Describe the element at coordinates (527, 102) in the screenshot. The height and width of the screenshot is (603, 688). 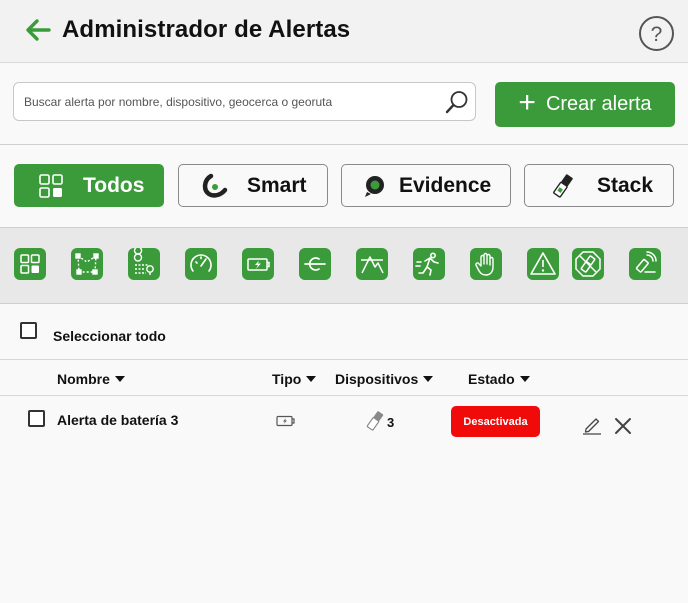
I see `plus-icon: +` at that location.